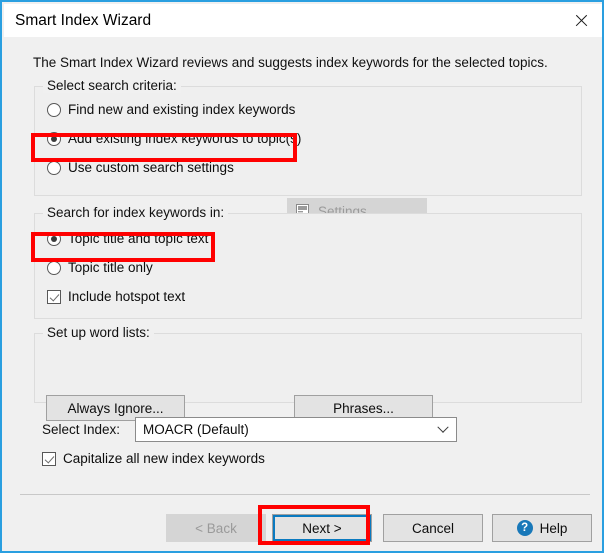  I want to click on select-index-combobox: MOACR (Default), so click(296, 429).